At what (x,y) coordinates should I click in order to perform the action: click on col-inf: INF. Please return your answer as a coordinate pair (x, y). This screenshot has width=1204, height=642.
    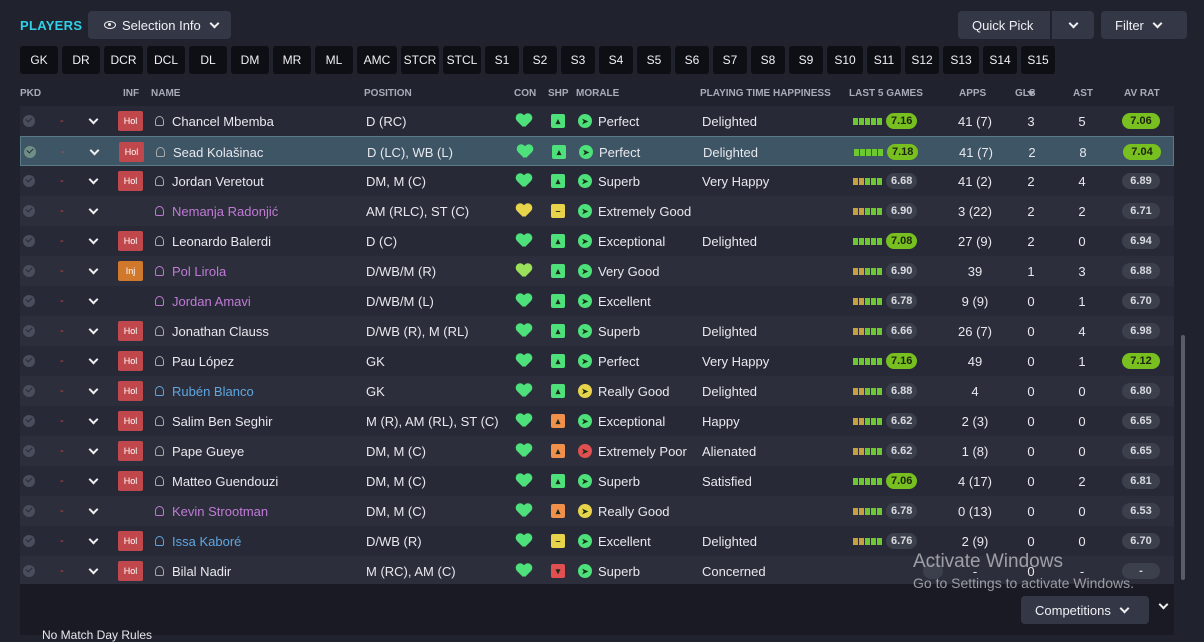
    Looking at the image, I should click on (131, 93).